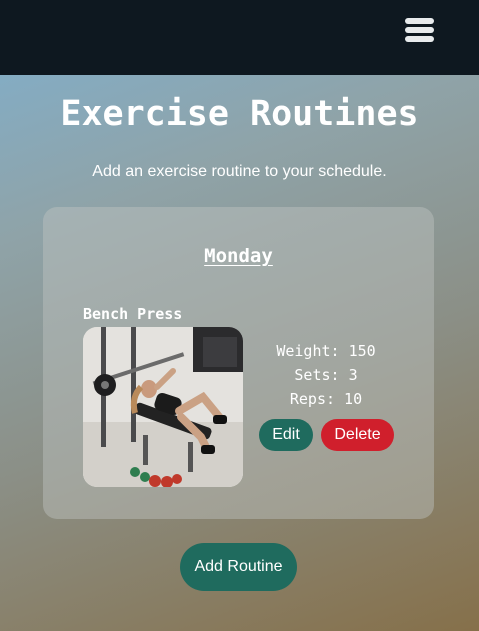 Image resolution: width=479 pixels, height=631 pixels. What do you see at coordinates (239, 37) in the screenshot?
I see `top-navbar` at bounding box center [239, 37].